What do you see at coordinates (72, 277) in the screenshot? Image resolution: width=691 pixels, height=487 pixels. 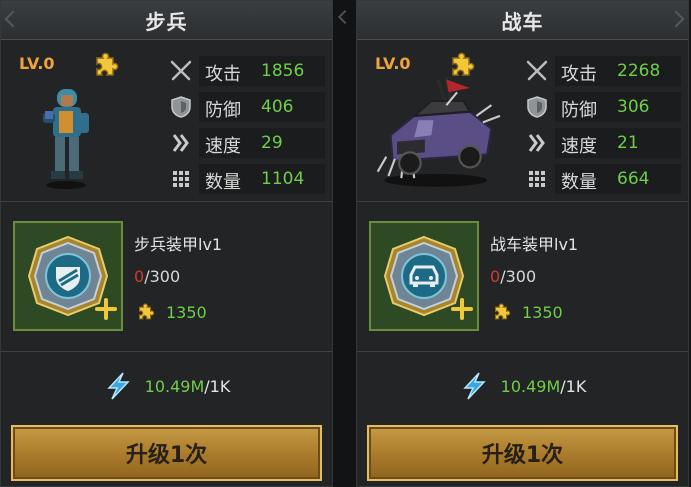 I see `infantry-armor-icon` at bounding box center [72, 277].